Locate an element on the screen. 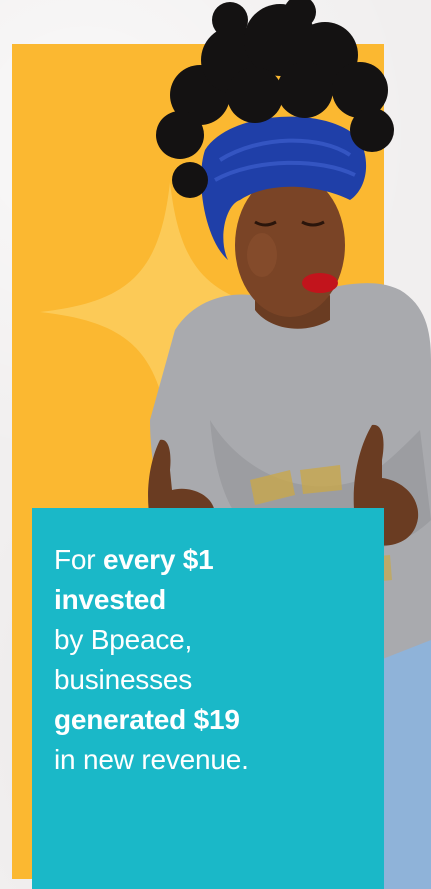 The image size is (431, 889). stat-line-1: For every $1 is located at coordinates (134, 559).